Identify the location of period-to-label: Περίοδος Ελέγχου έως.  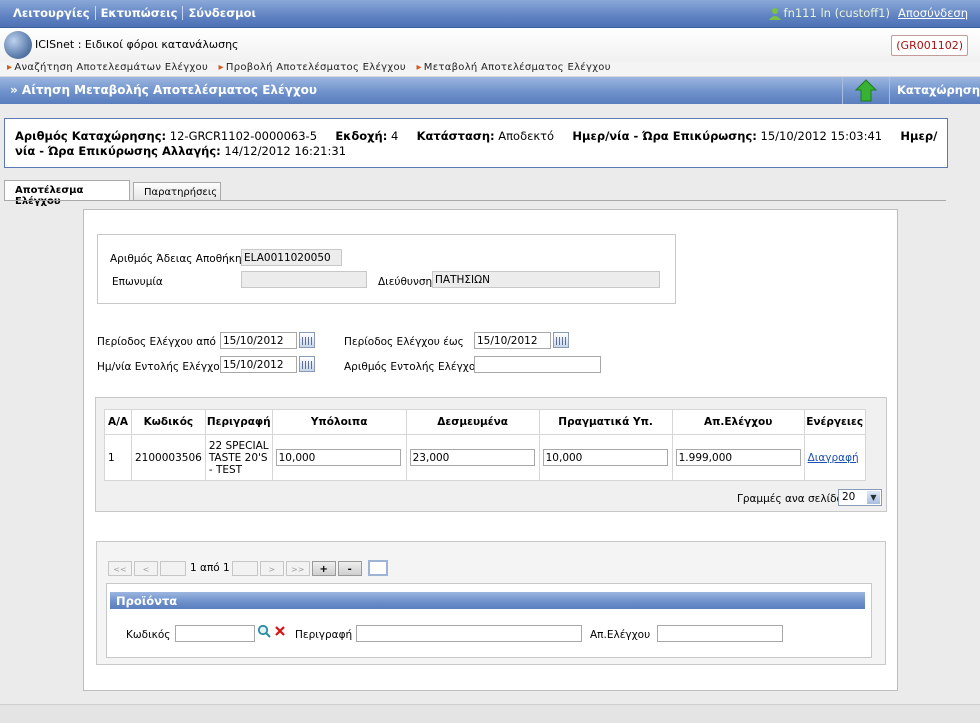
(404, 342).